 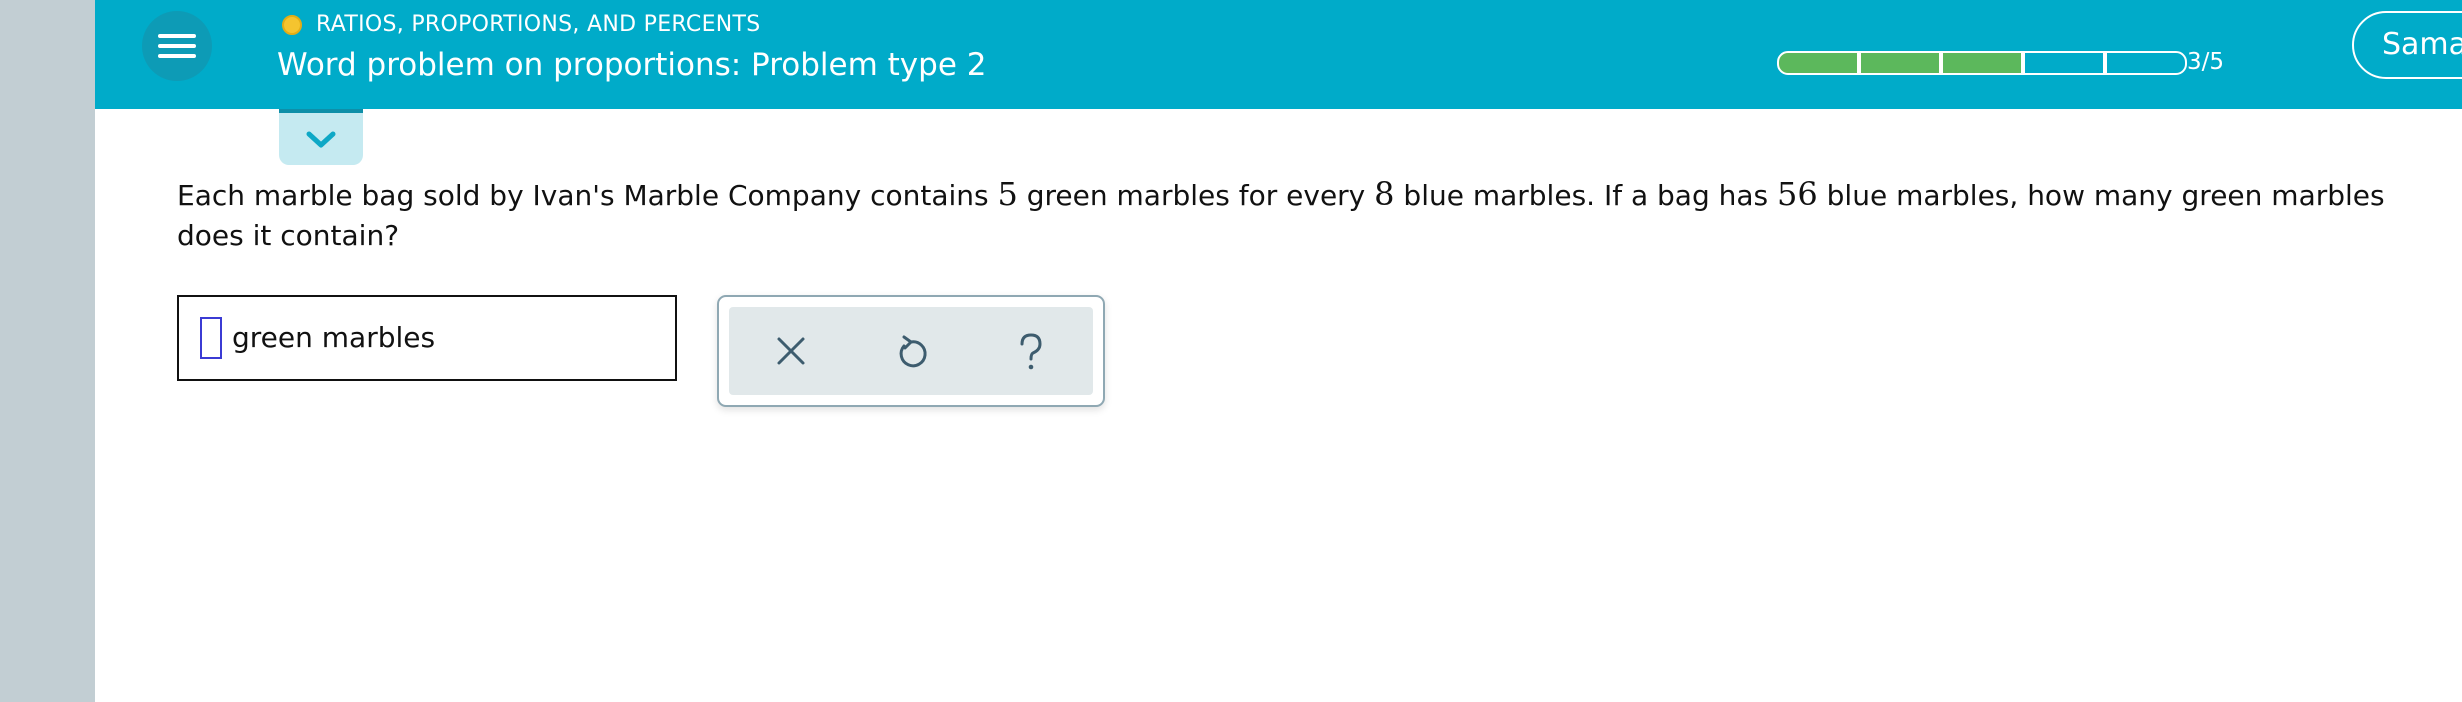 I want to click on clear-button, so click(x=791, y=351).